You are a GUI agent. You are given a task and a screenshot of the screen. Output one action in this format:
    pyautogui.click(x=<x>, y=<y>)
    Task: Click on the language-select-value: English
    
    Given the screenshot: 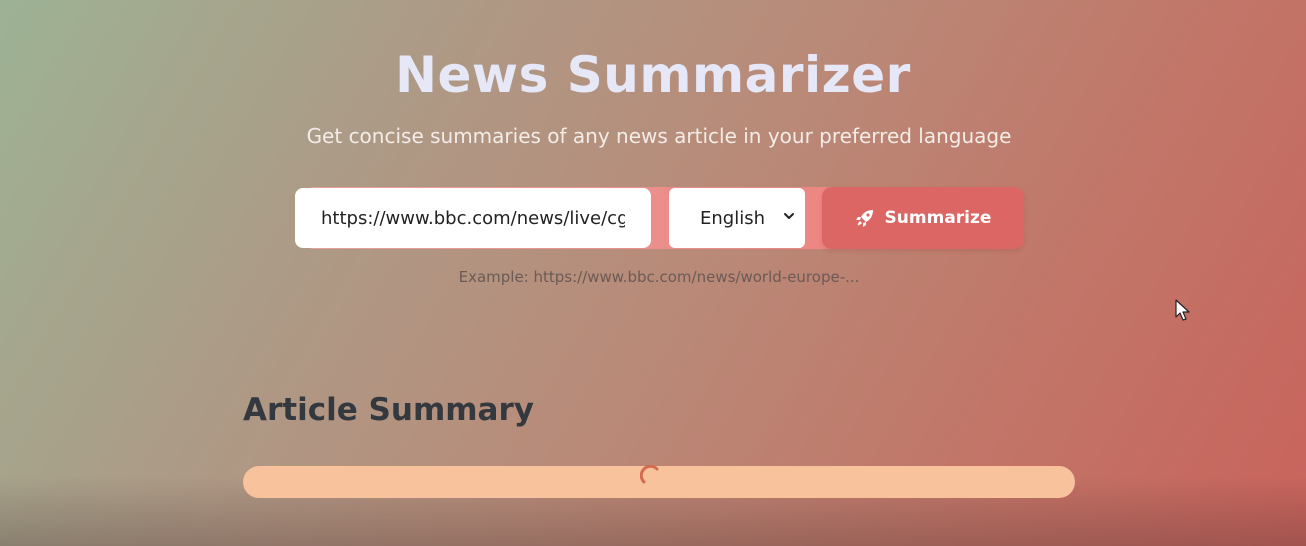 What is the action you would take?
    pyautogui.click(x=732, y=218)
    